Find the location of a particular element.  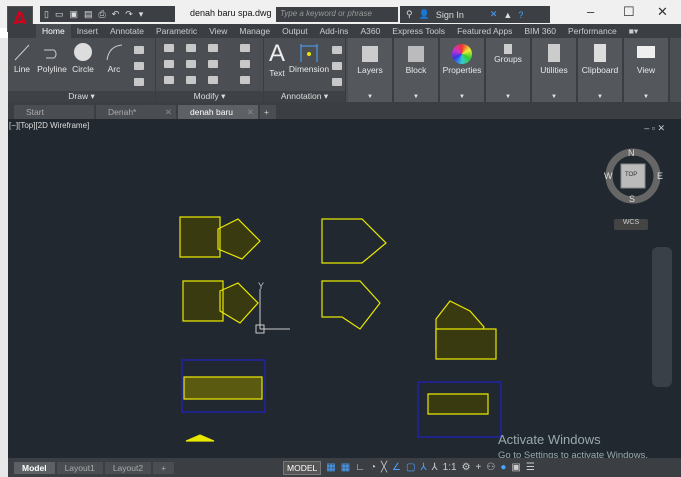

modify-panel-title: Modify ▾ is located at coordinates (209, 96).